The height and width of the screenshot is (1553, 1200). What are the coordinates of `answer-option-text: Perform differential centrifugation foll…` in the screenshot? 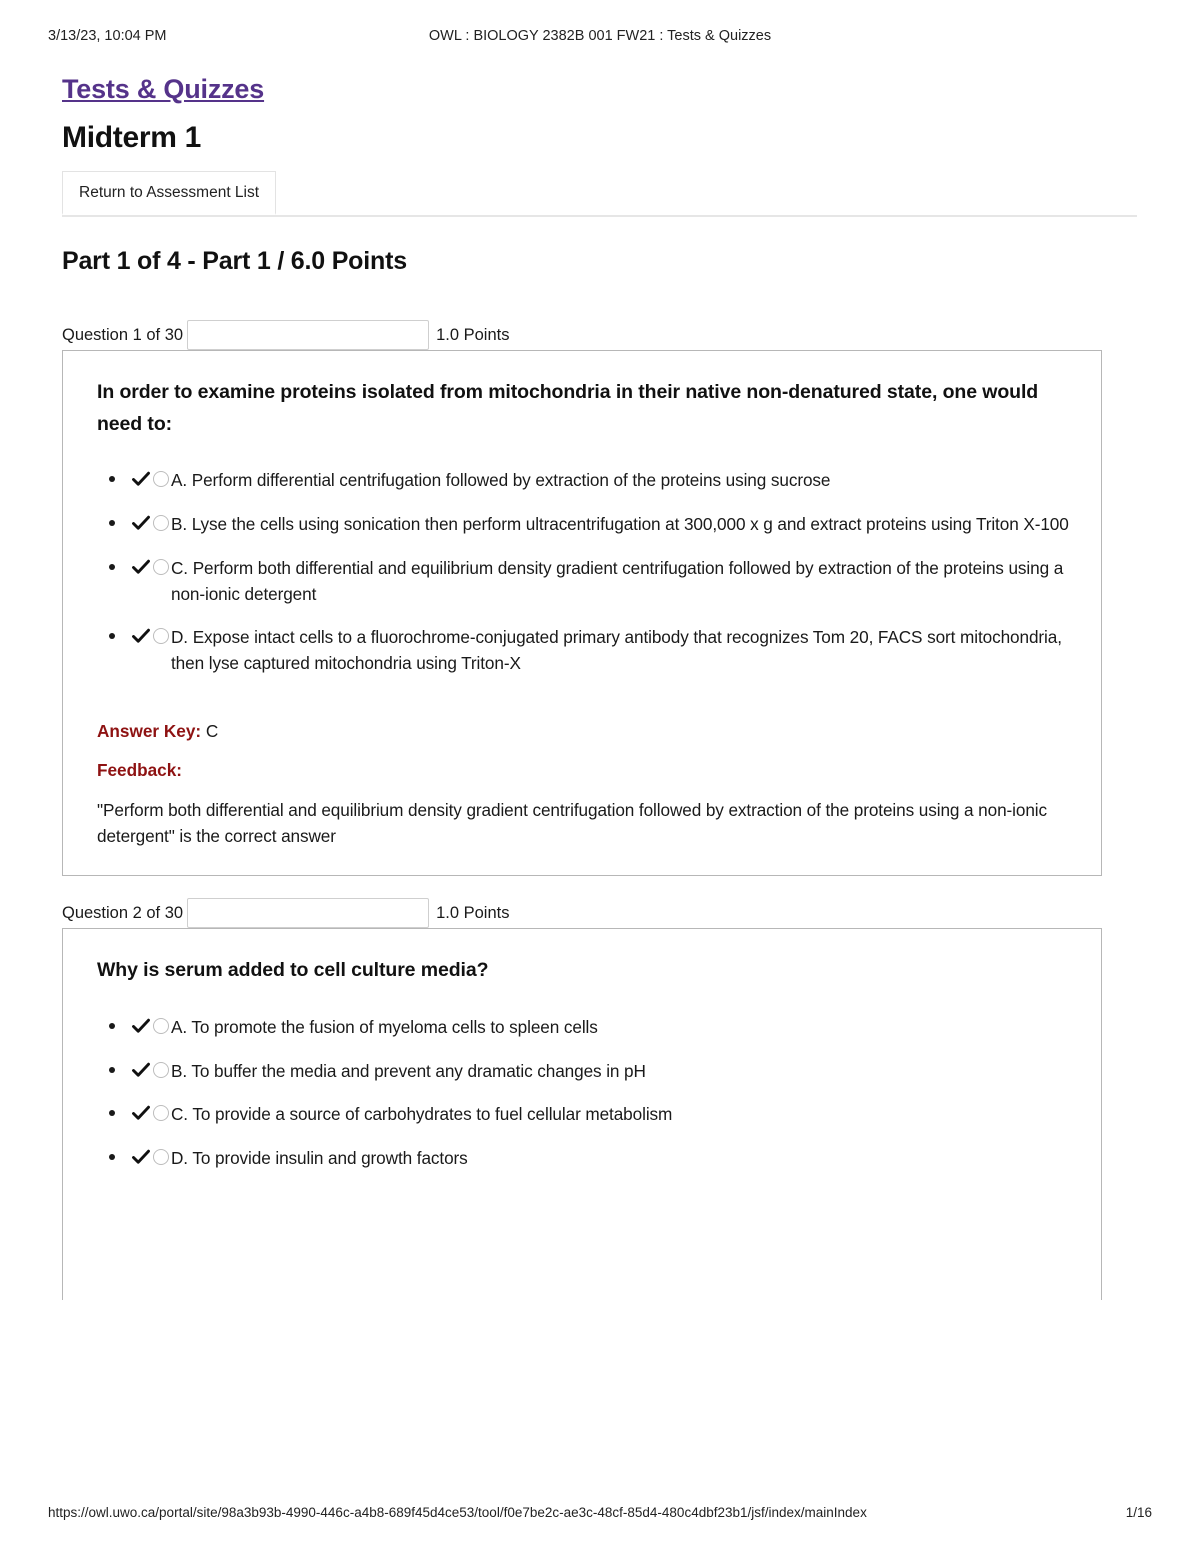 It's located at (511, 480).